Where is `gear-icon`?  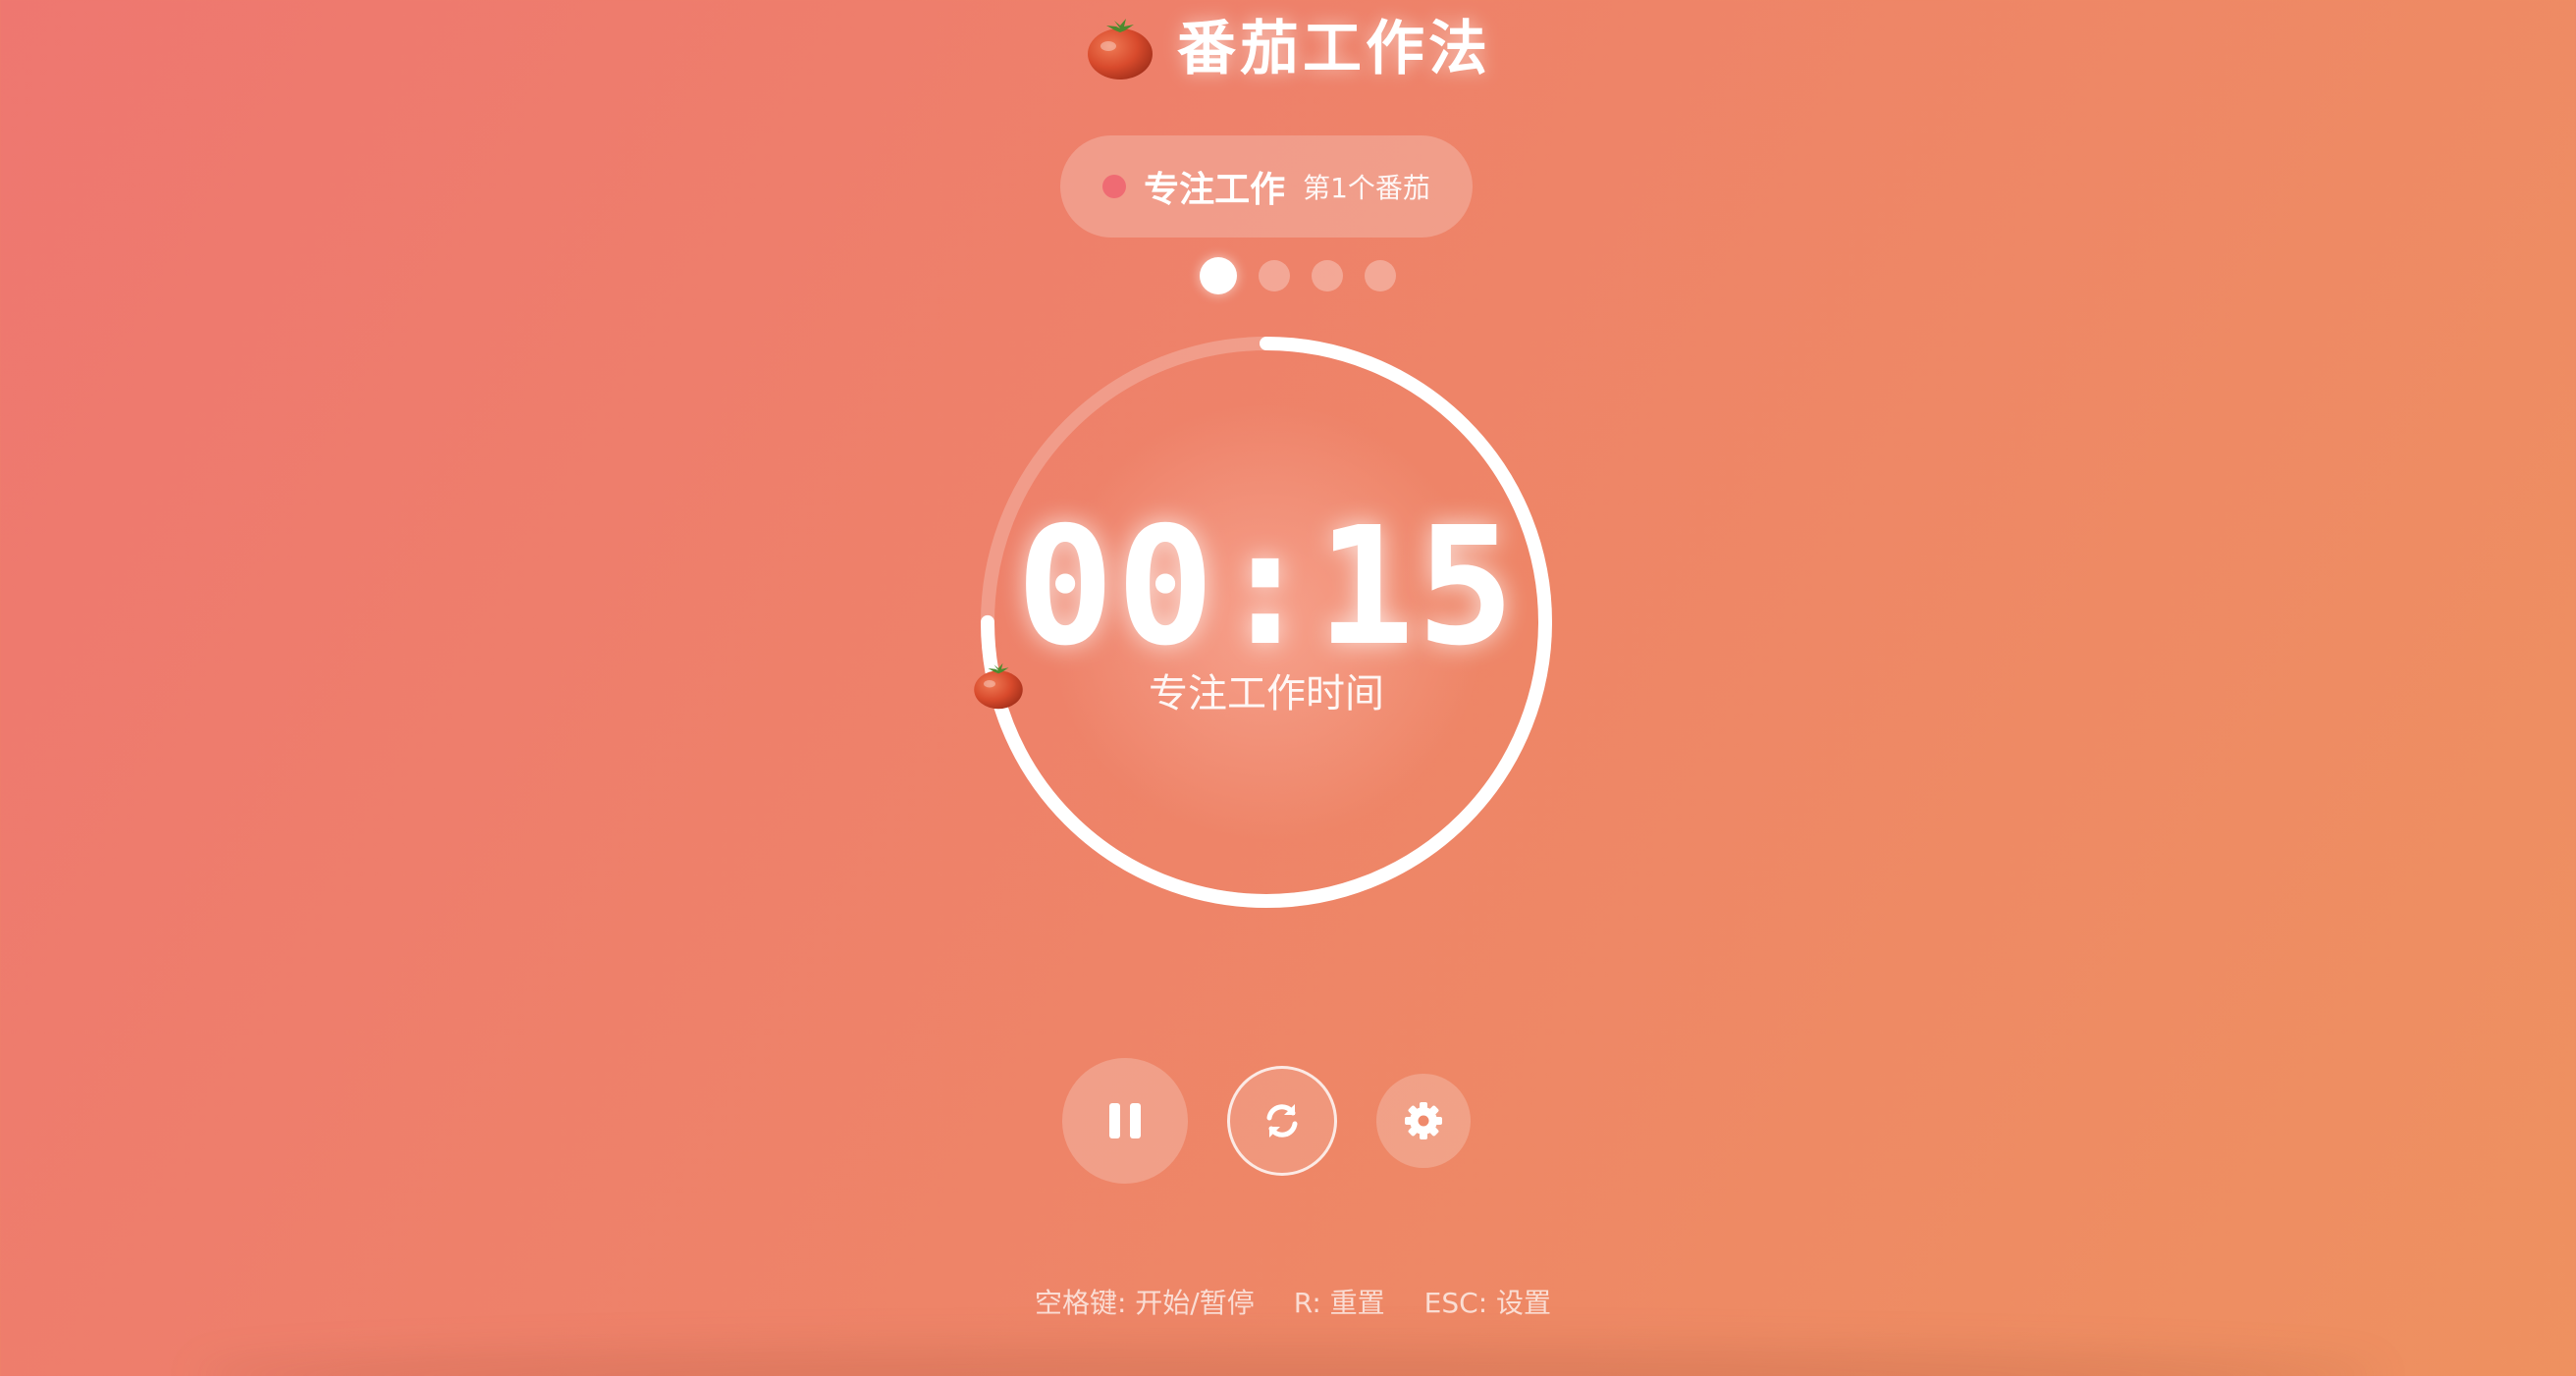 gear-icon is located at coordinates (1423, 1120).